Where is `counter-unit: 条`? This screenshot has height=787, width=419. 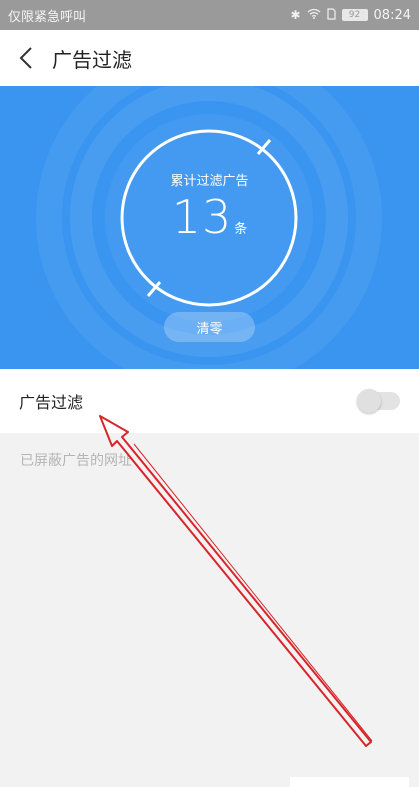
counter-unit: 条 is located at coordinates (241, 229).